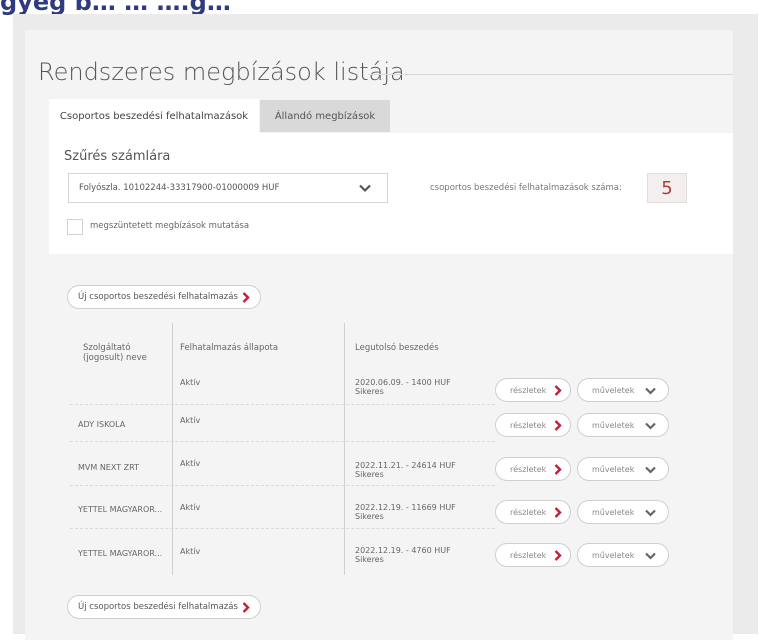  What do you see at coordinates (154, 116) in the screenshot?
I see `tab-direct-debit: Csoportos beszedési felhatalmazások` at bounding box center [154, 116].